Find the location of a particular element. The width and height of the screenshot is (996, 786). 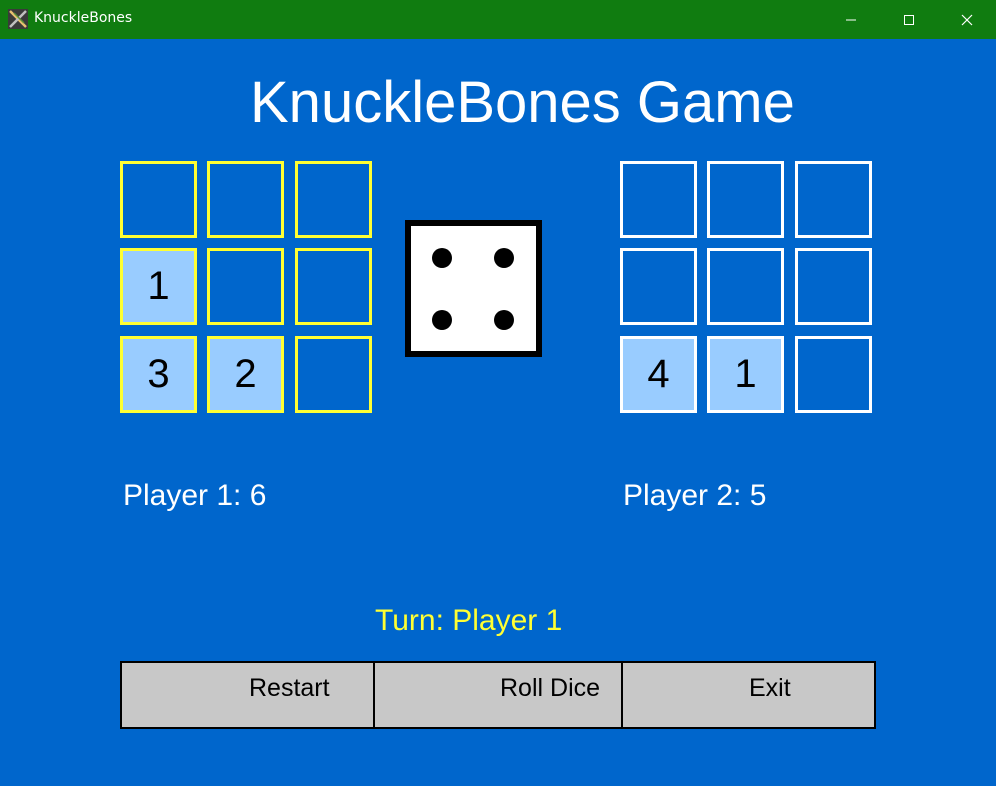

button-bar: Restart Roll Dice Exit is located at coordinates (498, 695).